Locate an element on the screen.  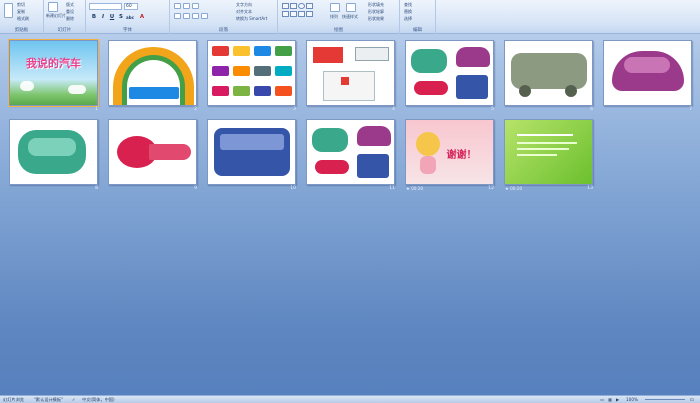
normal-view-icon: ▭ is located at coordinates (602, 399).